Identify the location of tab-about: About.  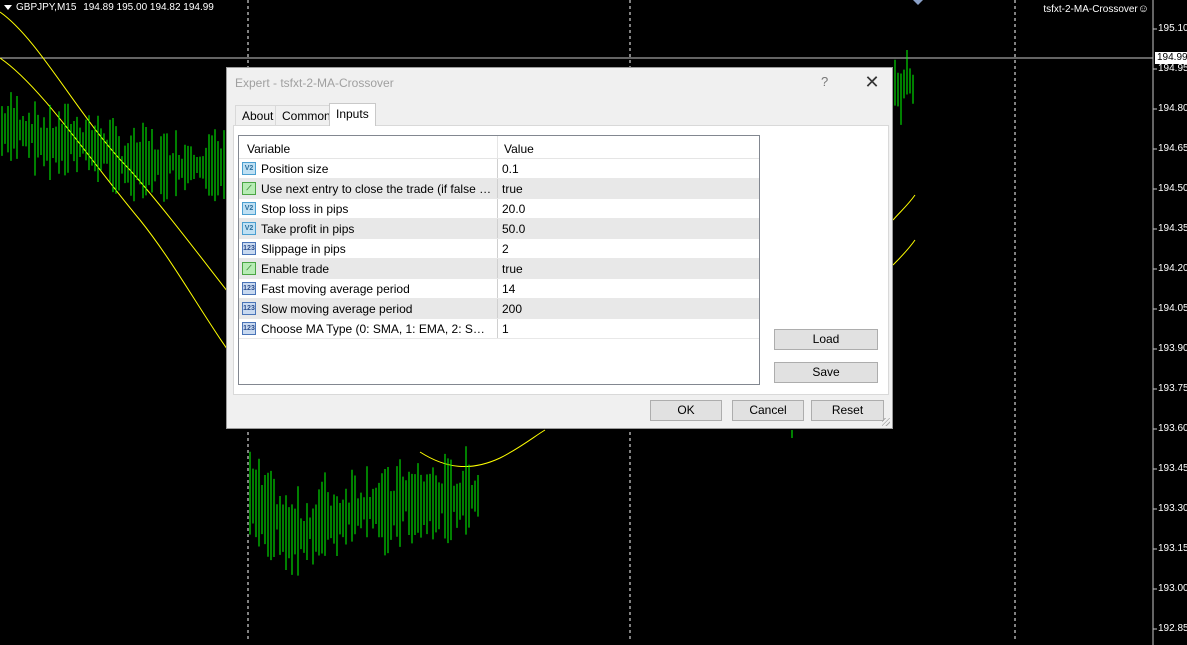
(258, 115).